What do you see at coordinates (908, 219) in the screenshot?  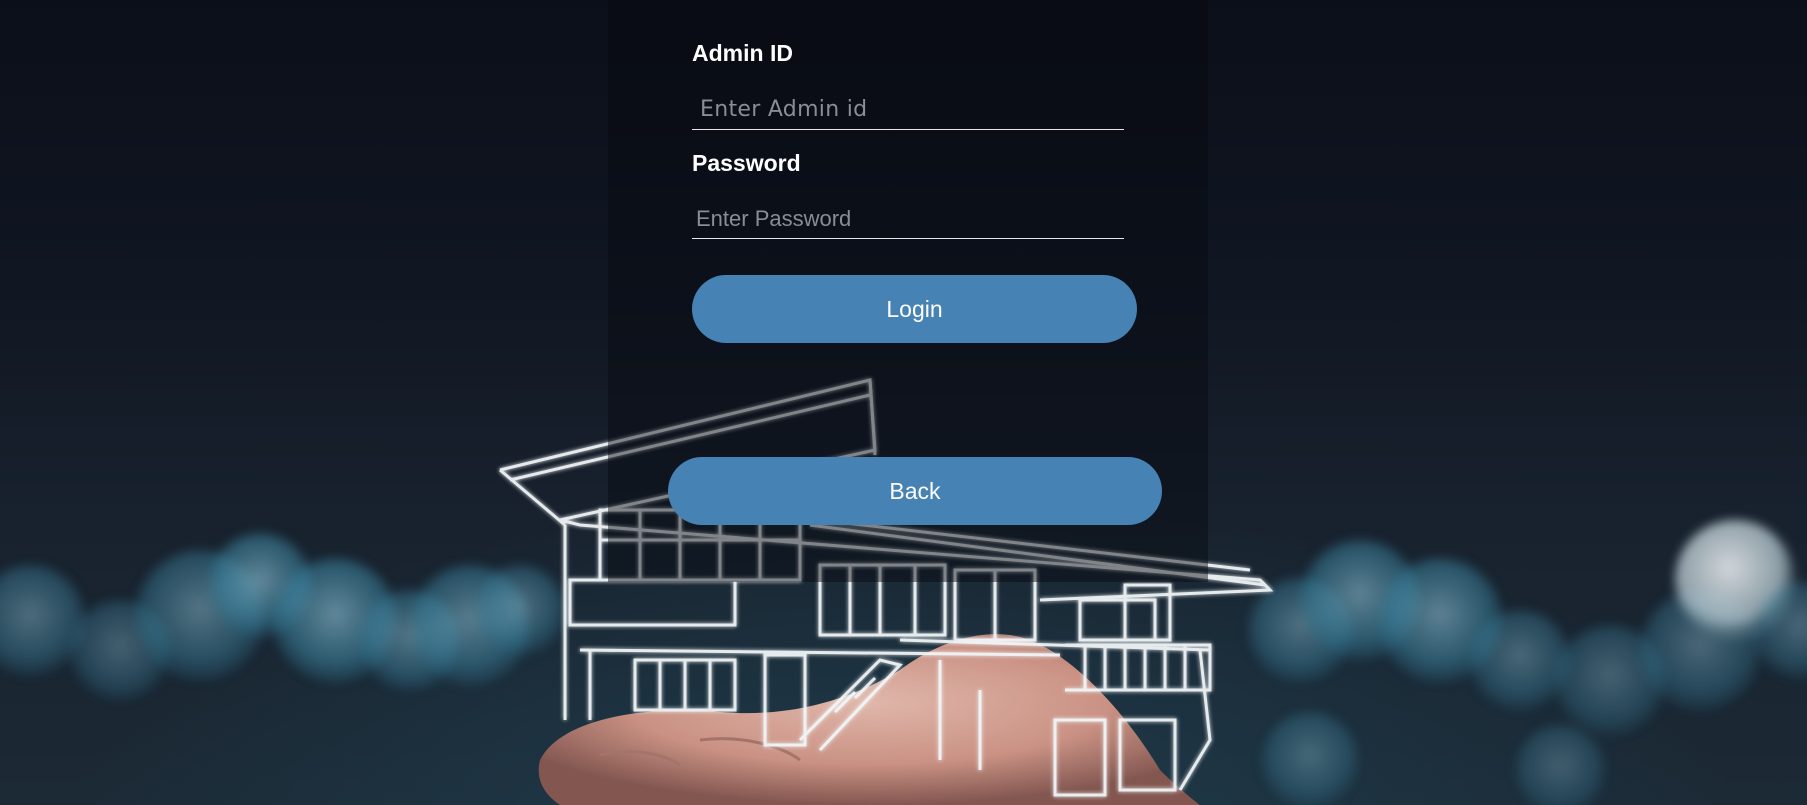 I see `password-input` at bounding box center [908, 219].